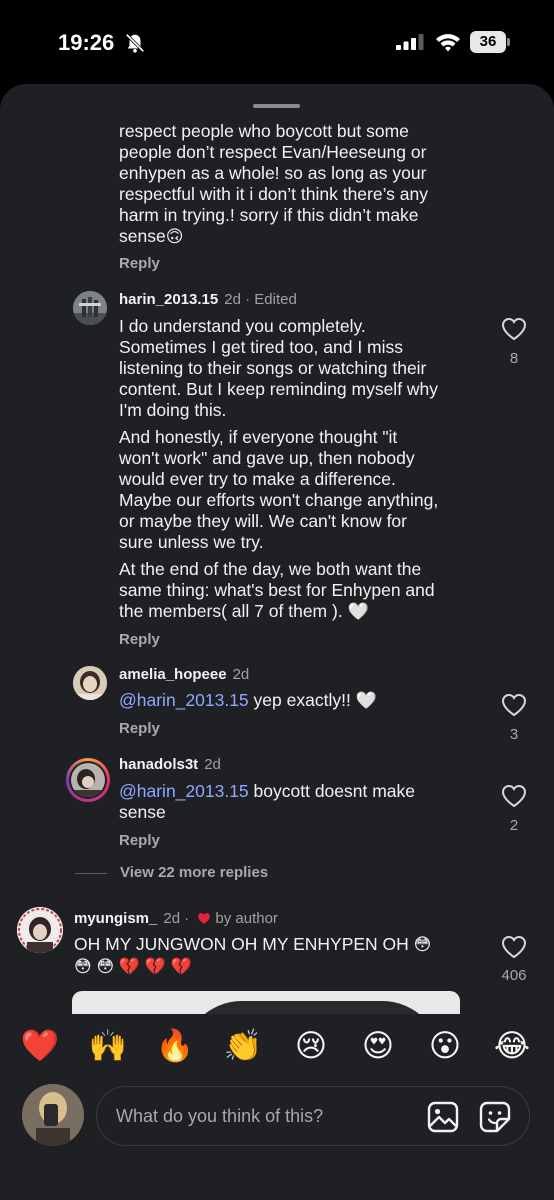  What do you see at coordinates (173, 410) in the screenshot?
I see `comment-text-line: I'm doing this.` at bounding box center [173, 410].